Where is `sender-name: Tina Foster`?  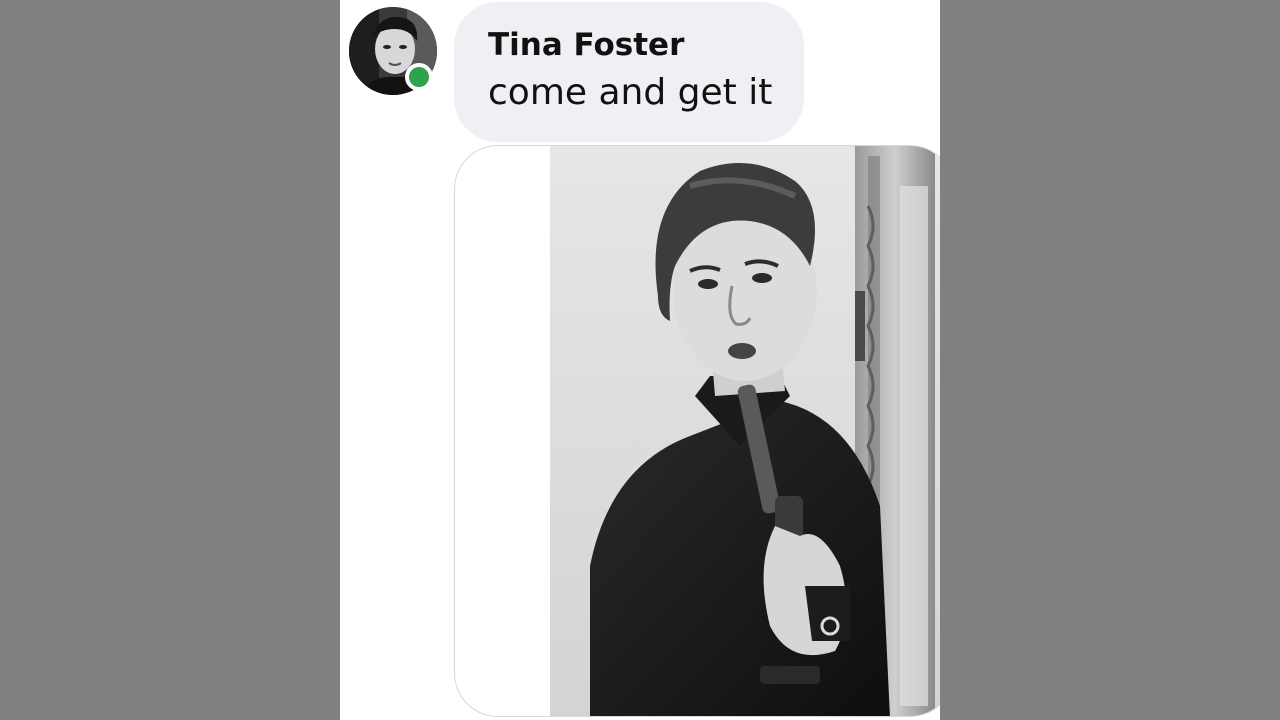
sender-name: Tina Foster is located at coordinates (586, 45).